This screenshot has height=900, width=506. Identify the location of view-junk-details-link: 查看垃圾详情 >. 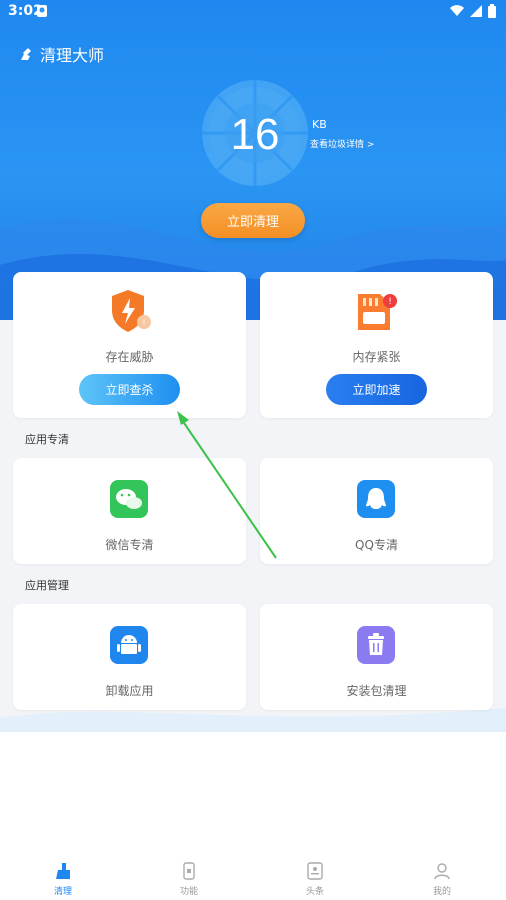
(342, 143).